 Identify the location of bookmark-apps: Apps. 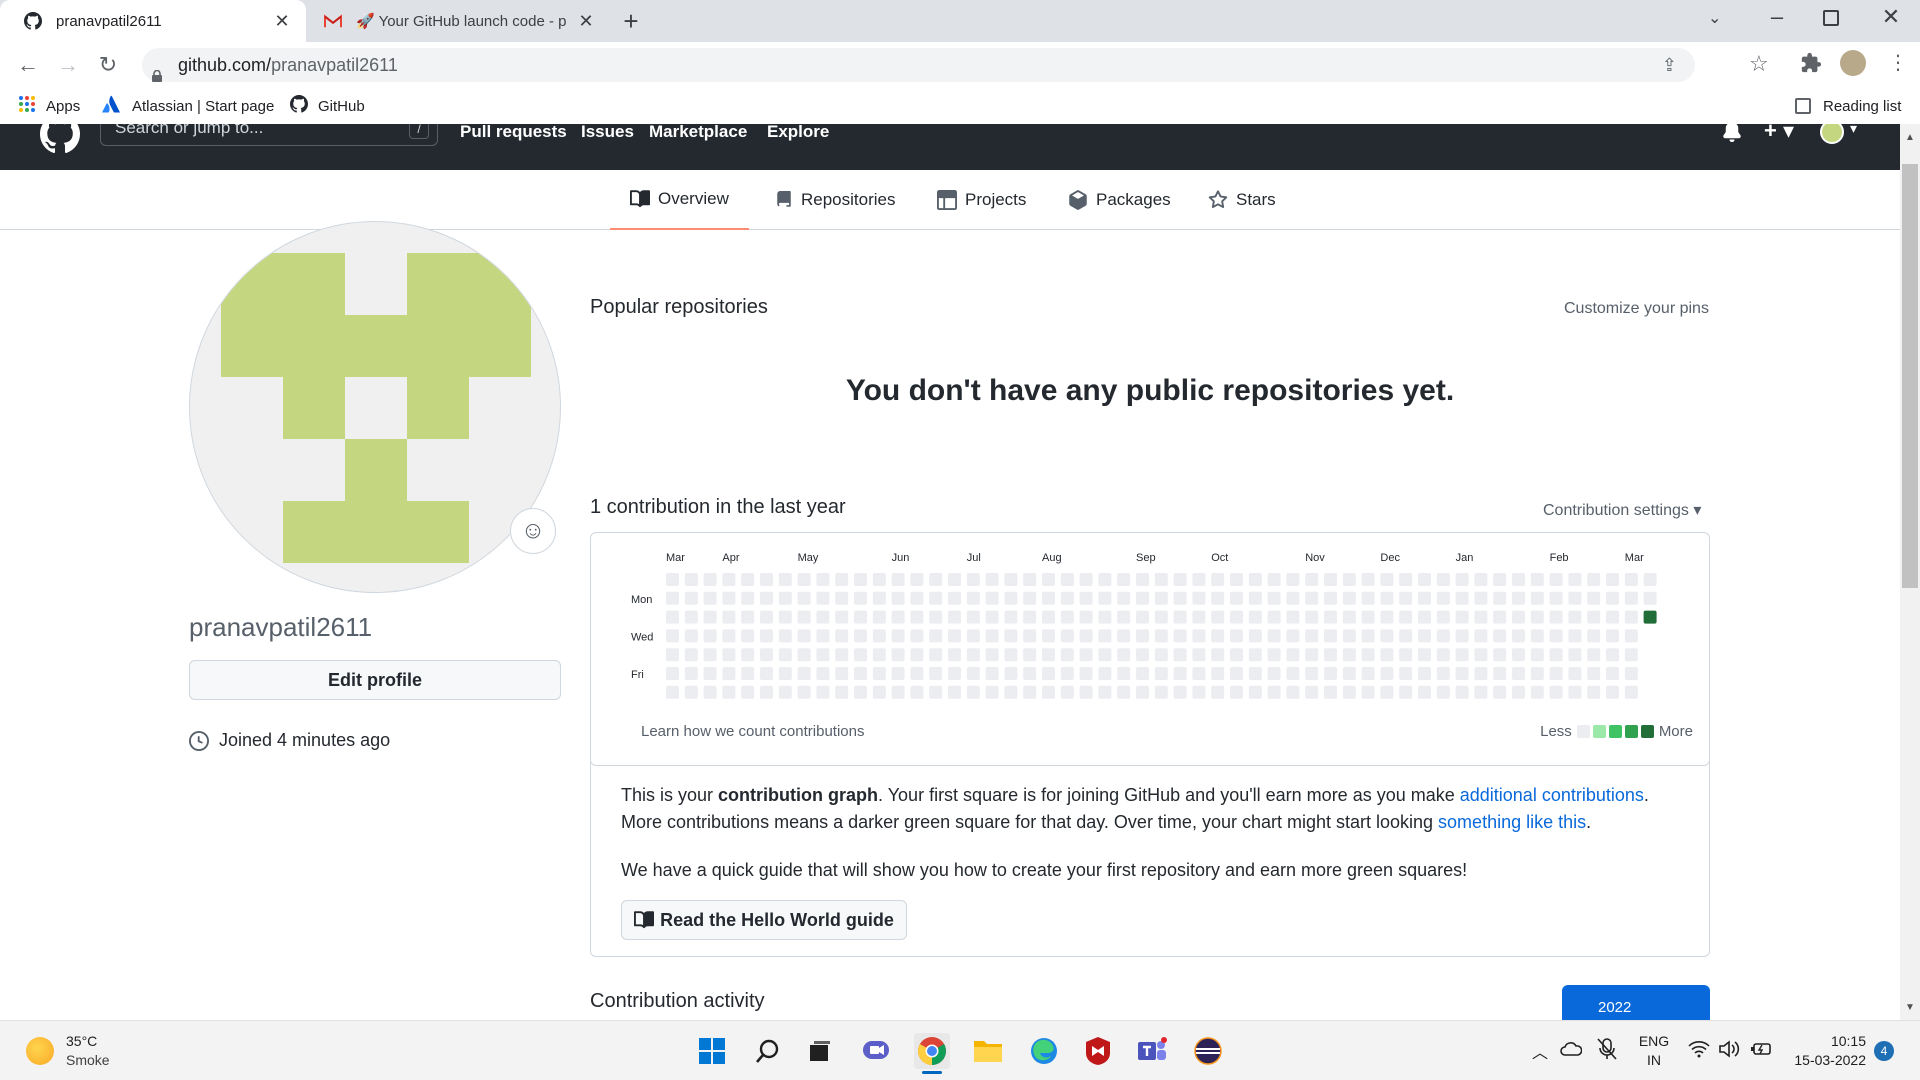
(49, 106).